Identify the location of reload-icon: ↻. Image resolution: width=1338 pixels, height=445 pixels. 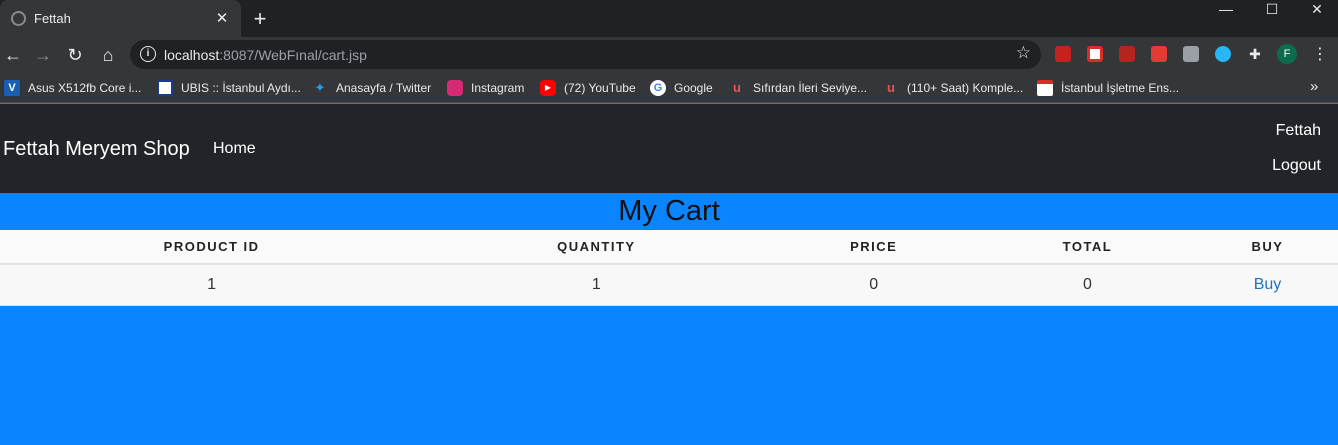
(75, 55).